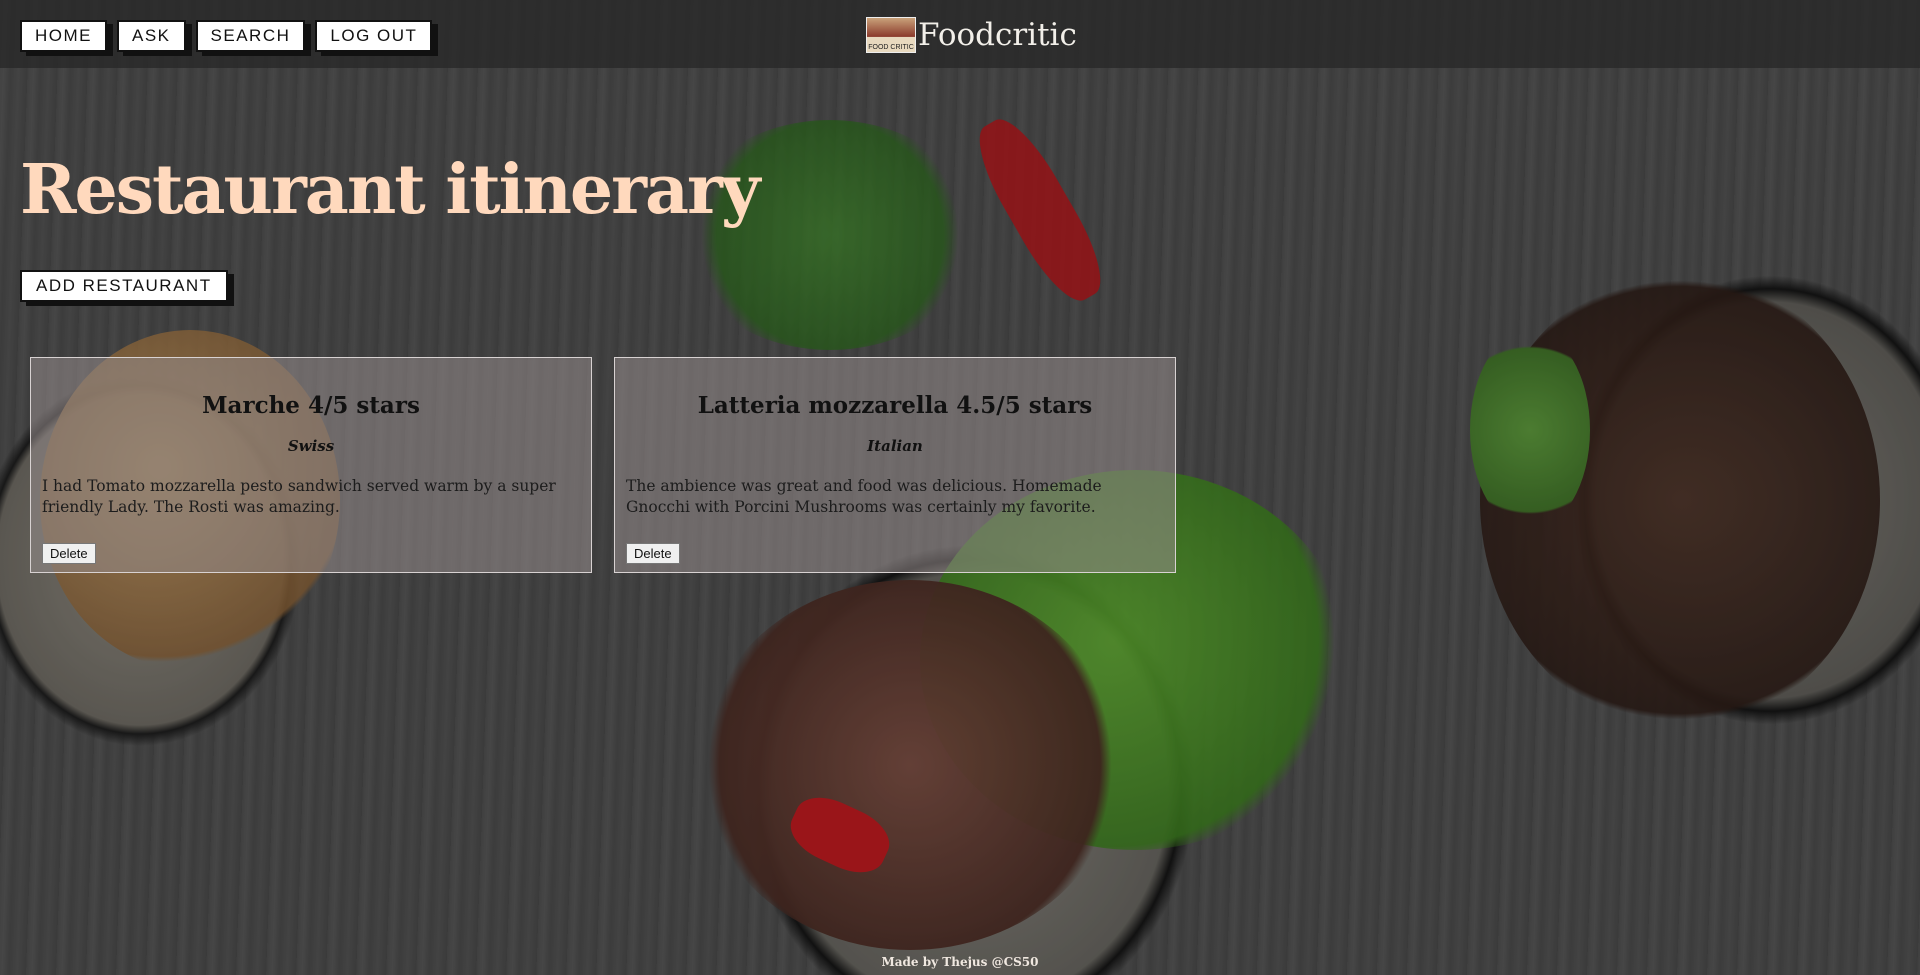 Image resolution: width=1920 pixels, height=975 pixels. What do you see at coordinates (390, 190) in the screenshot?
I see `page-title: Restaurant itinerary` at bounding box center [390, 190].